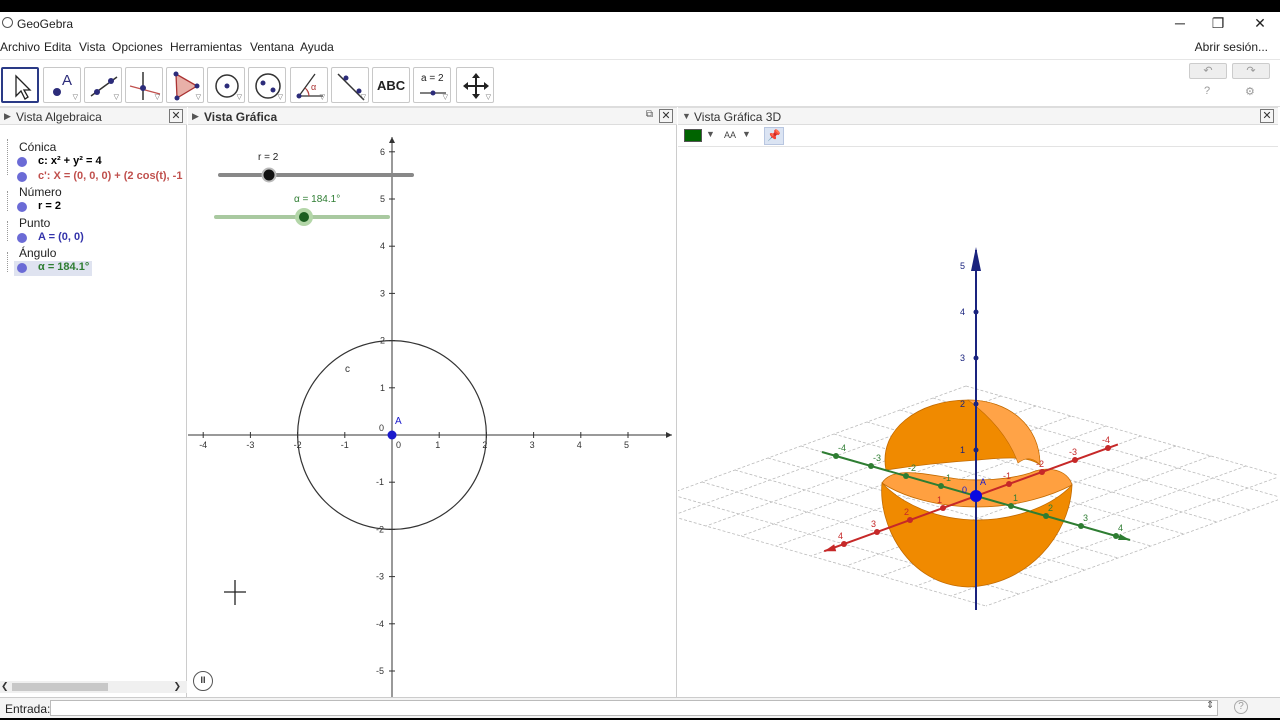  What do you see at coordinates (309, 85) in the screenshot?
I see `angle-tool-button: α ▽` at bounding box center [309, 85].